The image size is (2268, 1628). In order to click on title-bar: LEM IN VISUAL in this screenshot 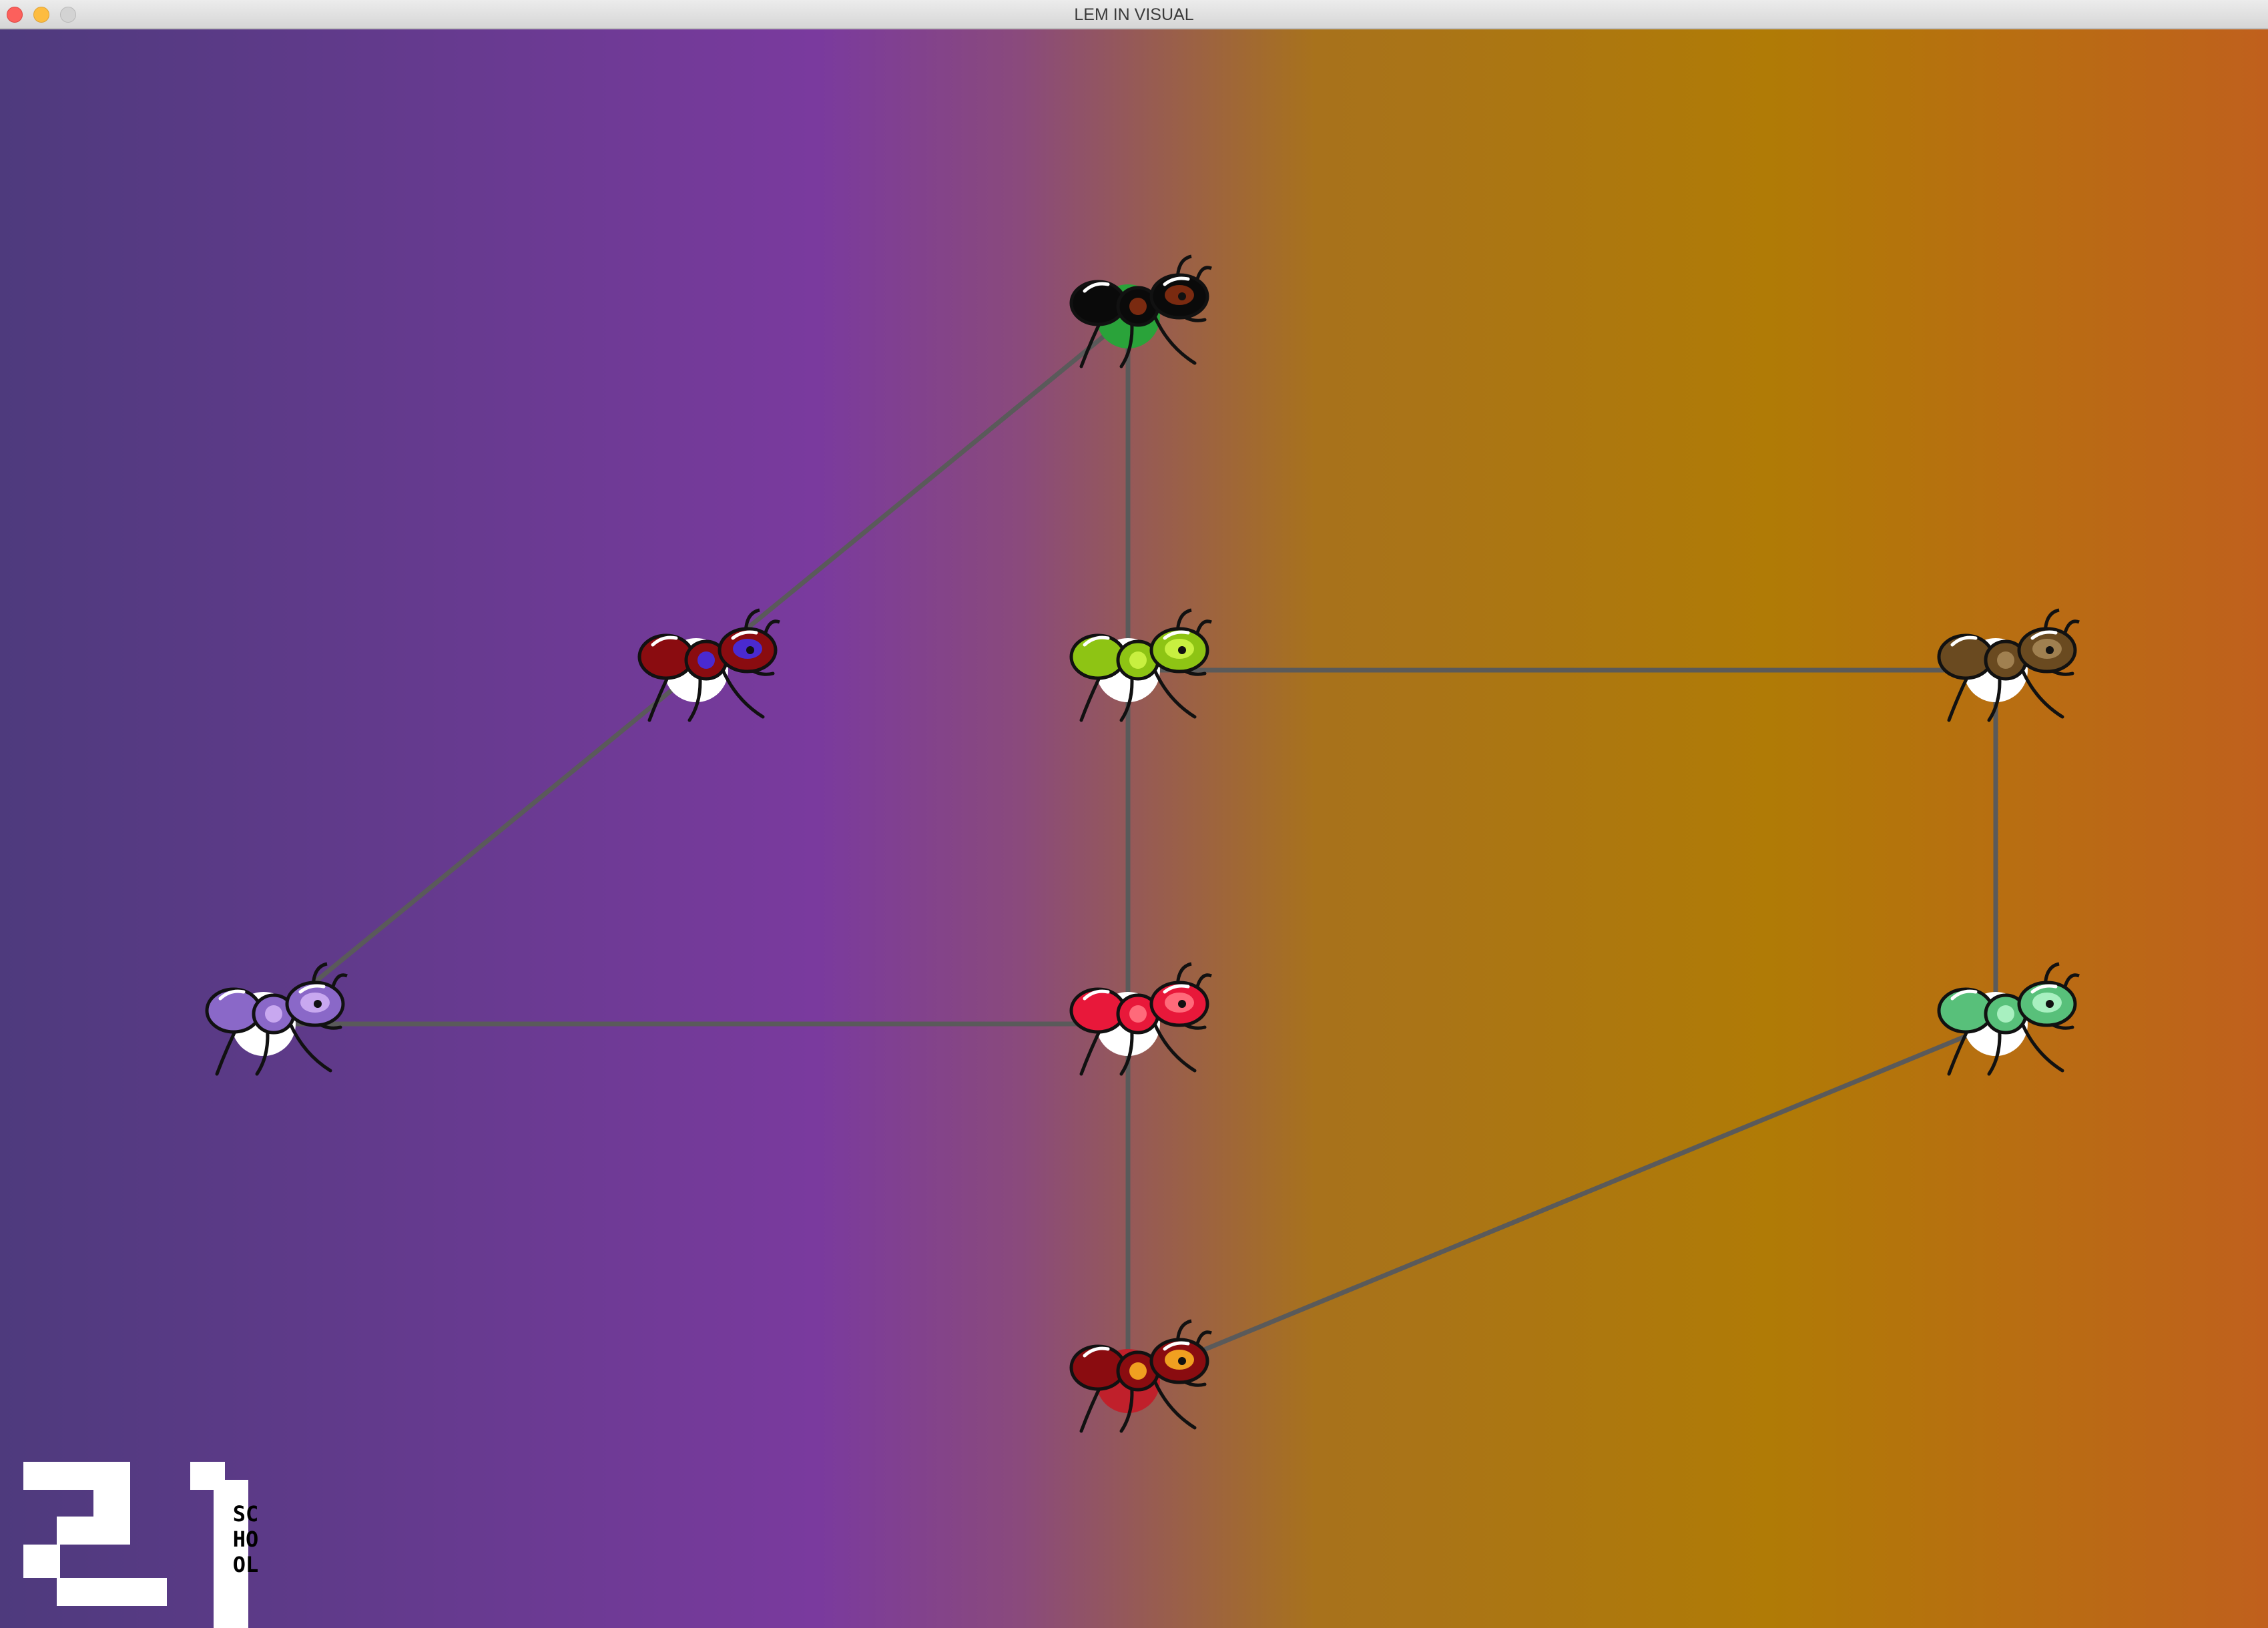, I will do `click(1134, 14)`.